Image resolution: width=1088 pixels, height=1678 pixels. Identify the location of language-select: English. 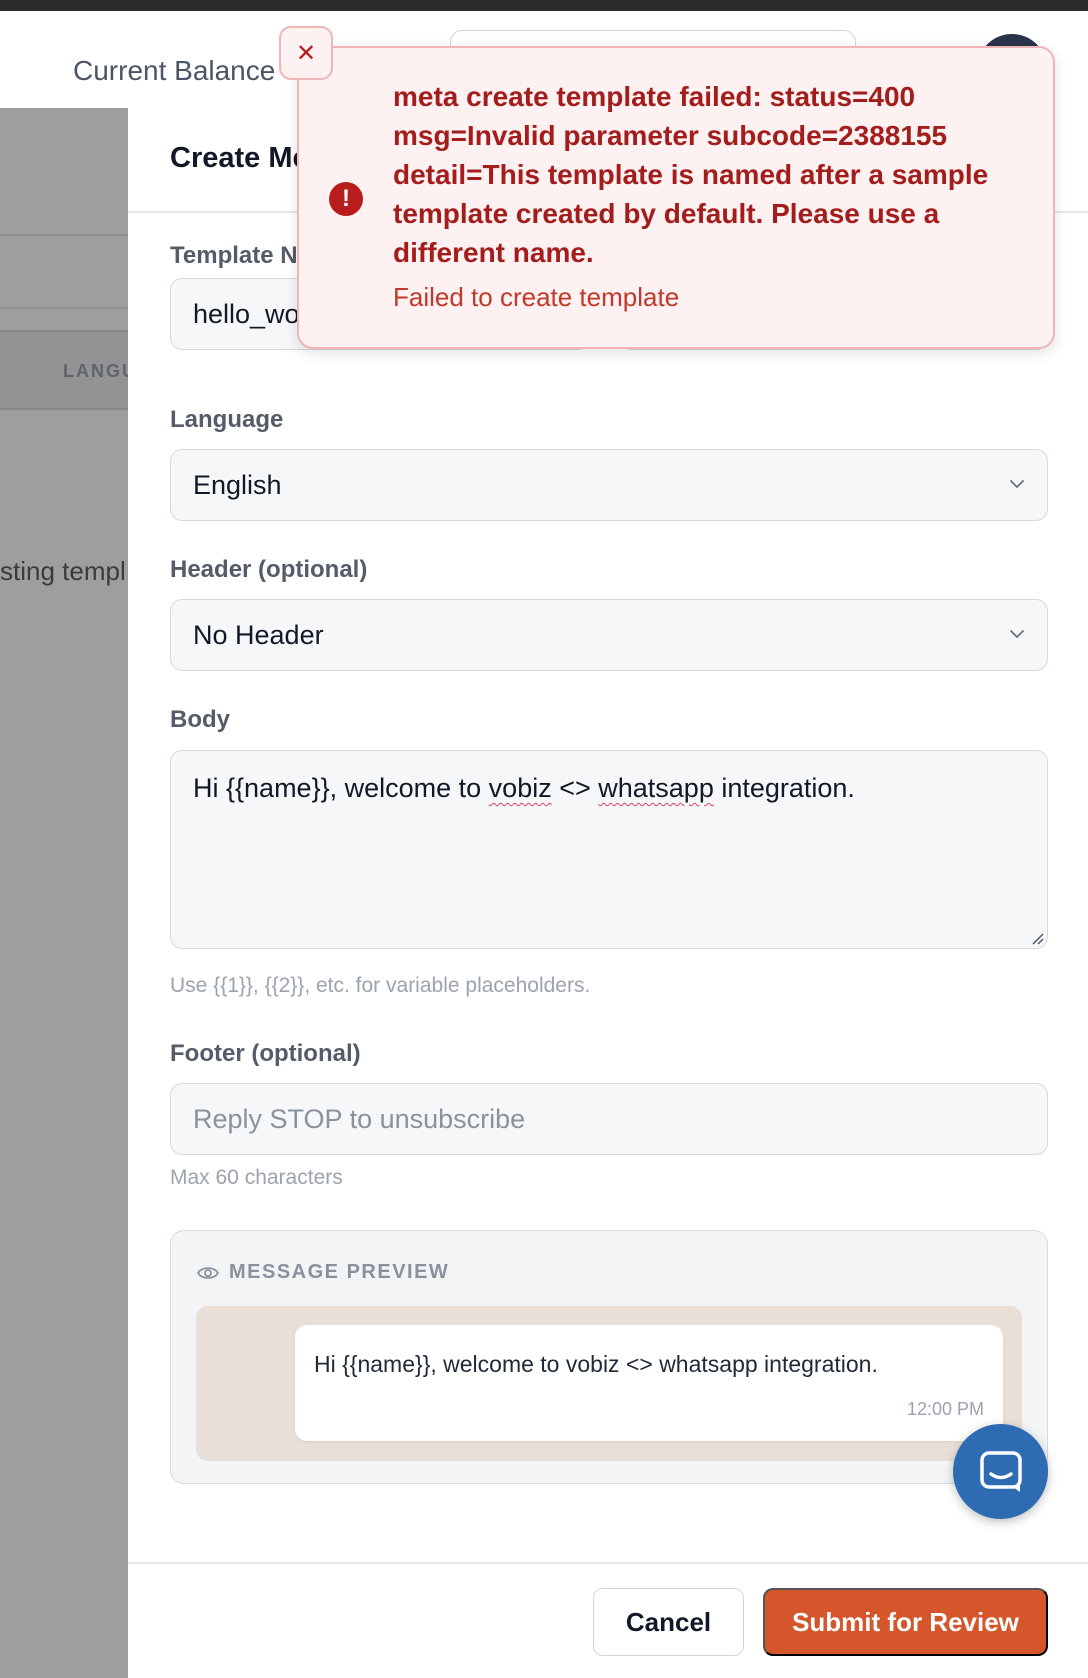
(609, 485).